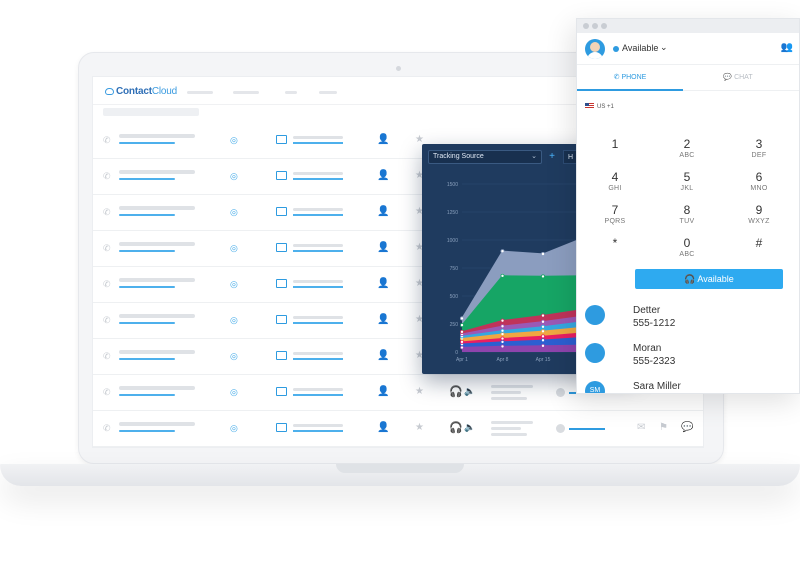 The width and height of the screenshot is (800, 574). What do you see at coordinates (690, 362) in the screenshot?
I see `contact-item: Moran 555-2323` at bounding box center [690, 362].